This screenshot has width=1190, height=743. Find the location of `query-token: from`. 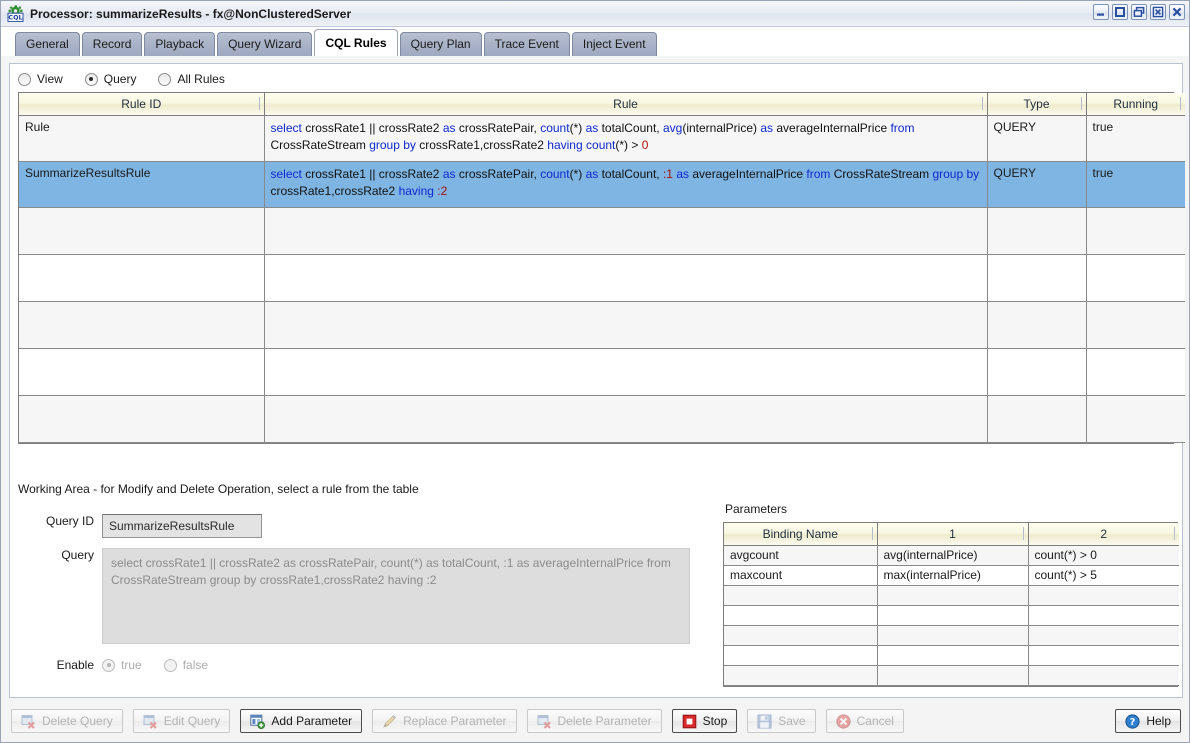

query-token: from is located at coordinates (902, 127).